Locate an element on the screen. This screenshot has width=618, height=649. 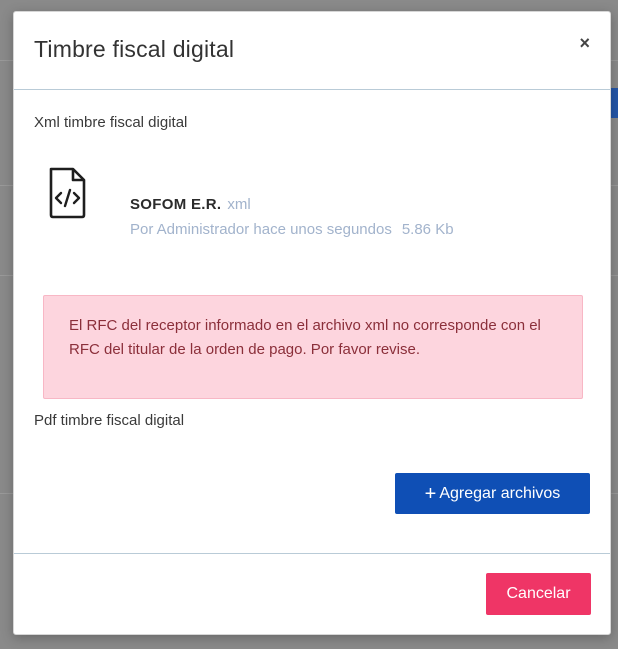
cancel-button: Cancelar is located at coordinates (538, 594).